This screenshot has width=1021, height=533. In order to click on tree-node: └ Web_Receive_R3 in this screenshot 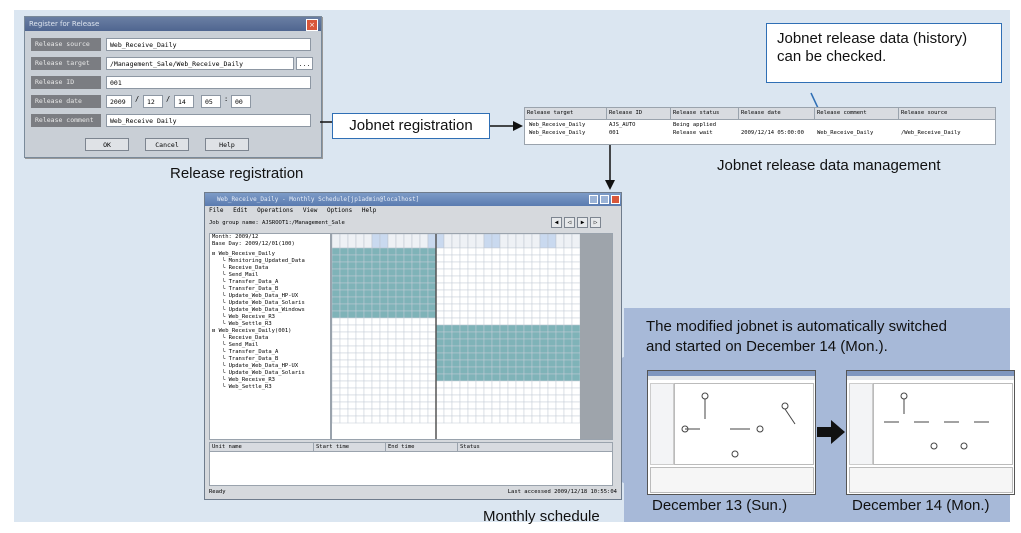, I will do `click(270, 380)`.